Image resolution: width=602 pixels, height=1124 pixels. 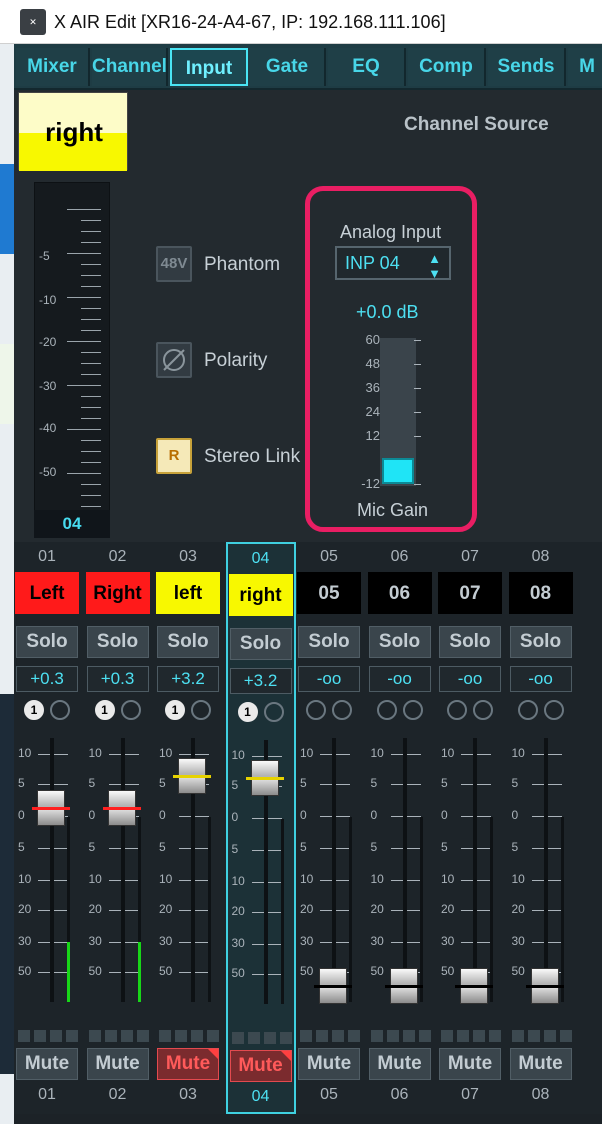 I want to click on gain-scale-label: 36, so click(x=372, y=387).